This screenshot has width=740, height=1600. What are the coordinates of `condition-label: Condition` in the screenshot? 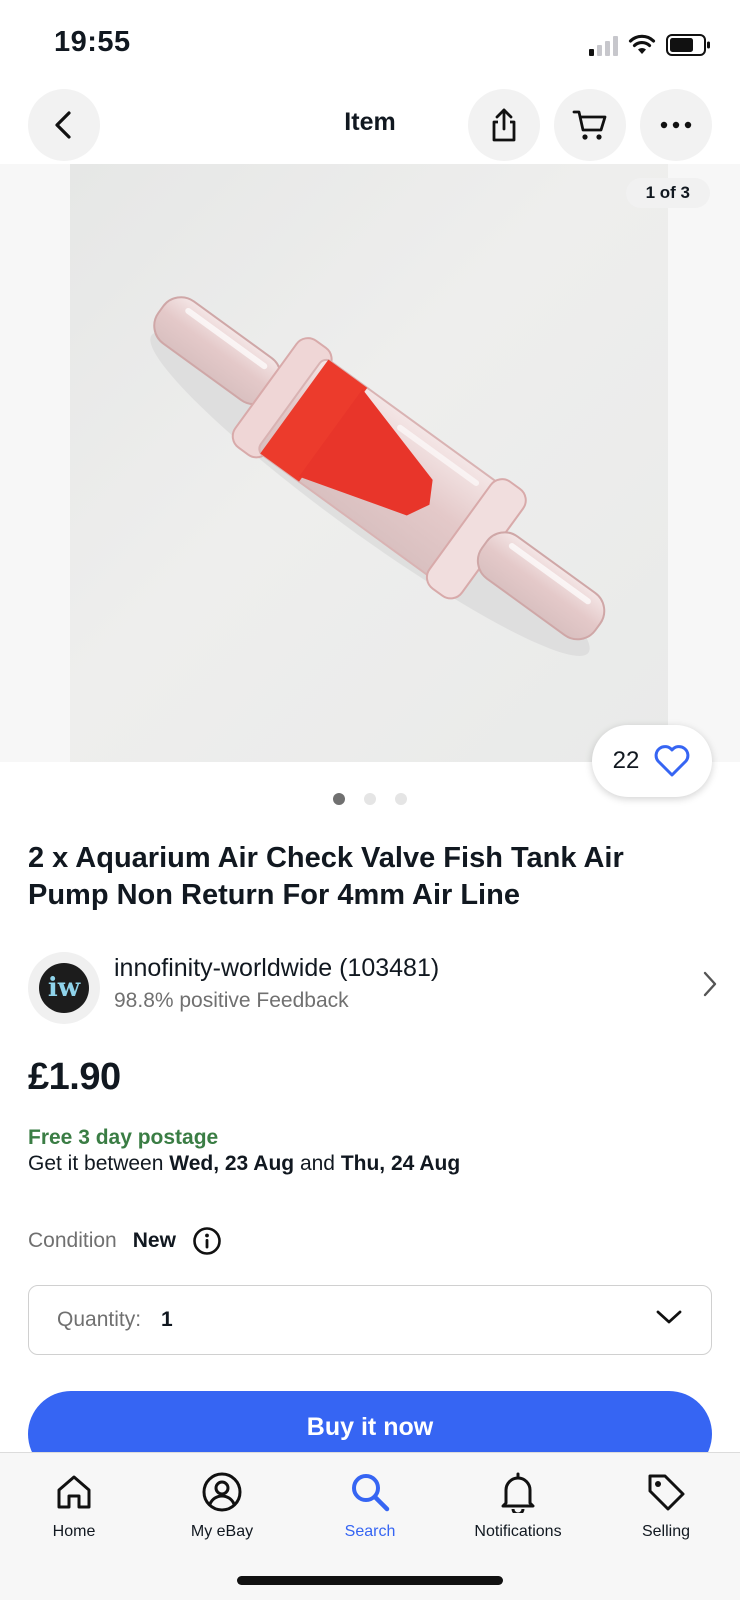 It's located at (72, 1240).